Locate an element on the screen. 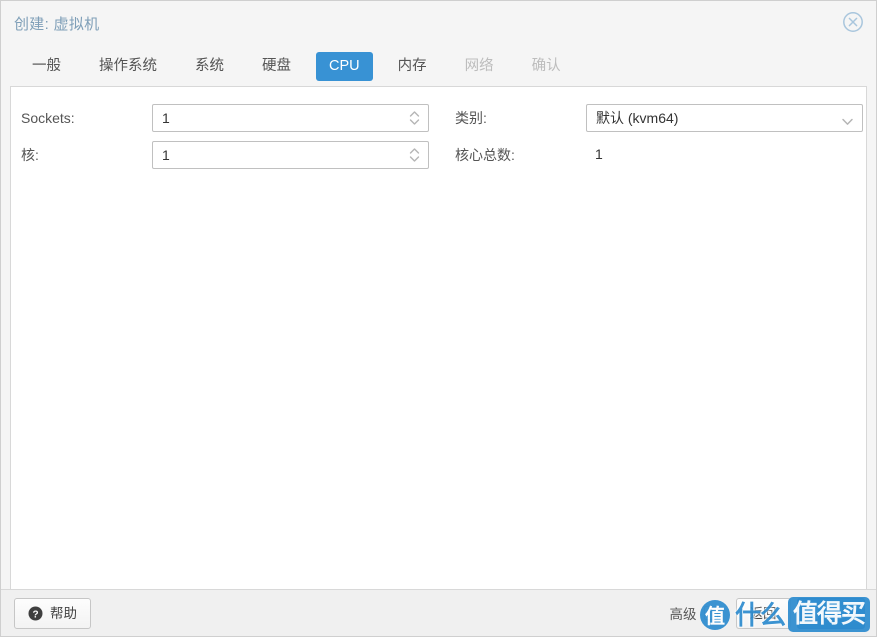 The width and height of the screenshot is (877, 637). tab-cpu: CPU is located at coordinates (344, 66).